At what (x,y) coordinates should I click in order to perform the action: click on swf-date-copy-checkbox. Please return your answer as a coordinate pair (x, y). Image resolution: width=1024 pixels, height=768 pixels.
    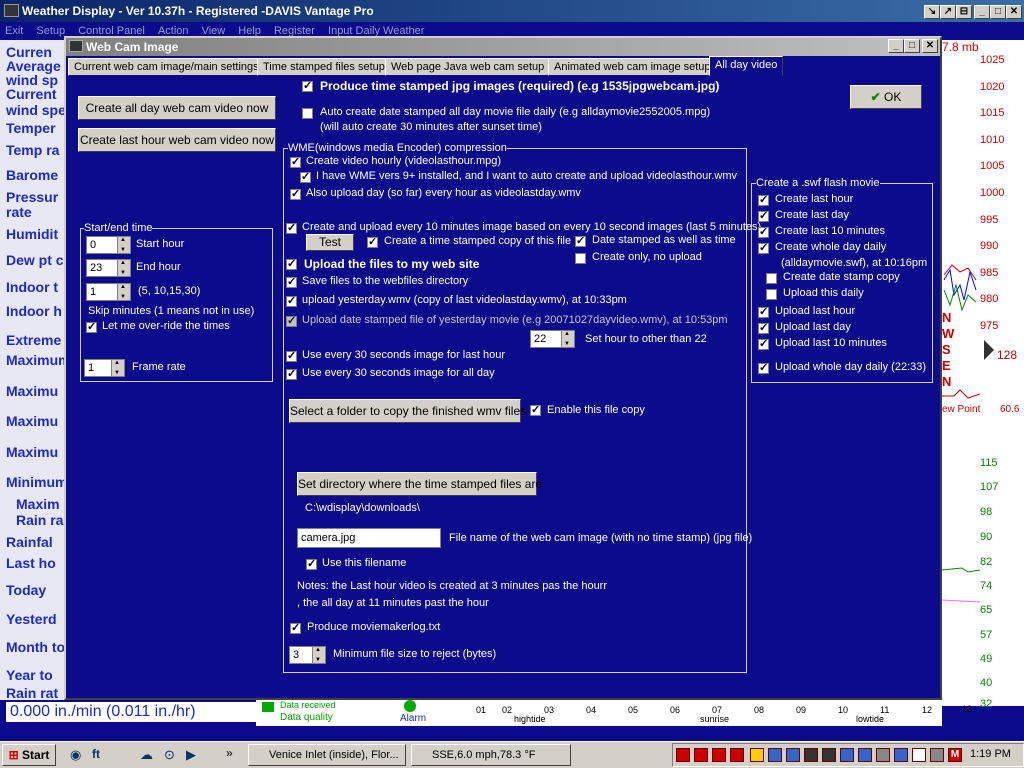
    Looking at the image, I should click on (771, 278).